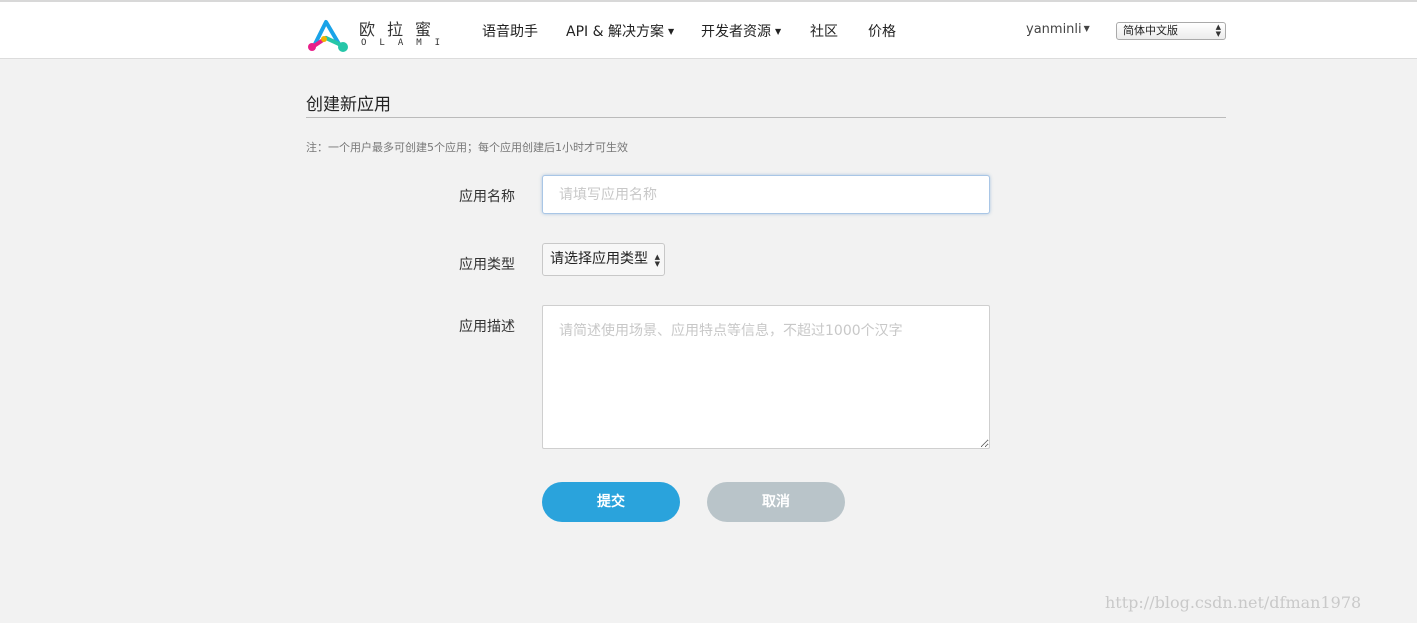  Describe the element at coordinates (766, 117) in the screenshot. I see `title-divider` at that location.